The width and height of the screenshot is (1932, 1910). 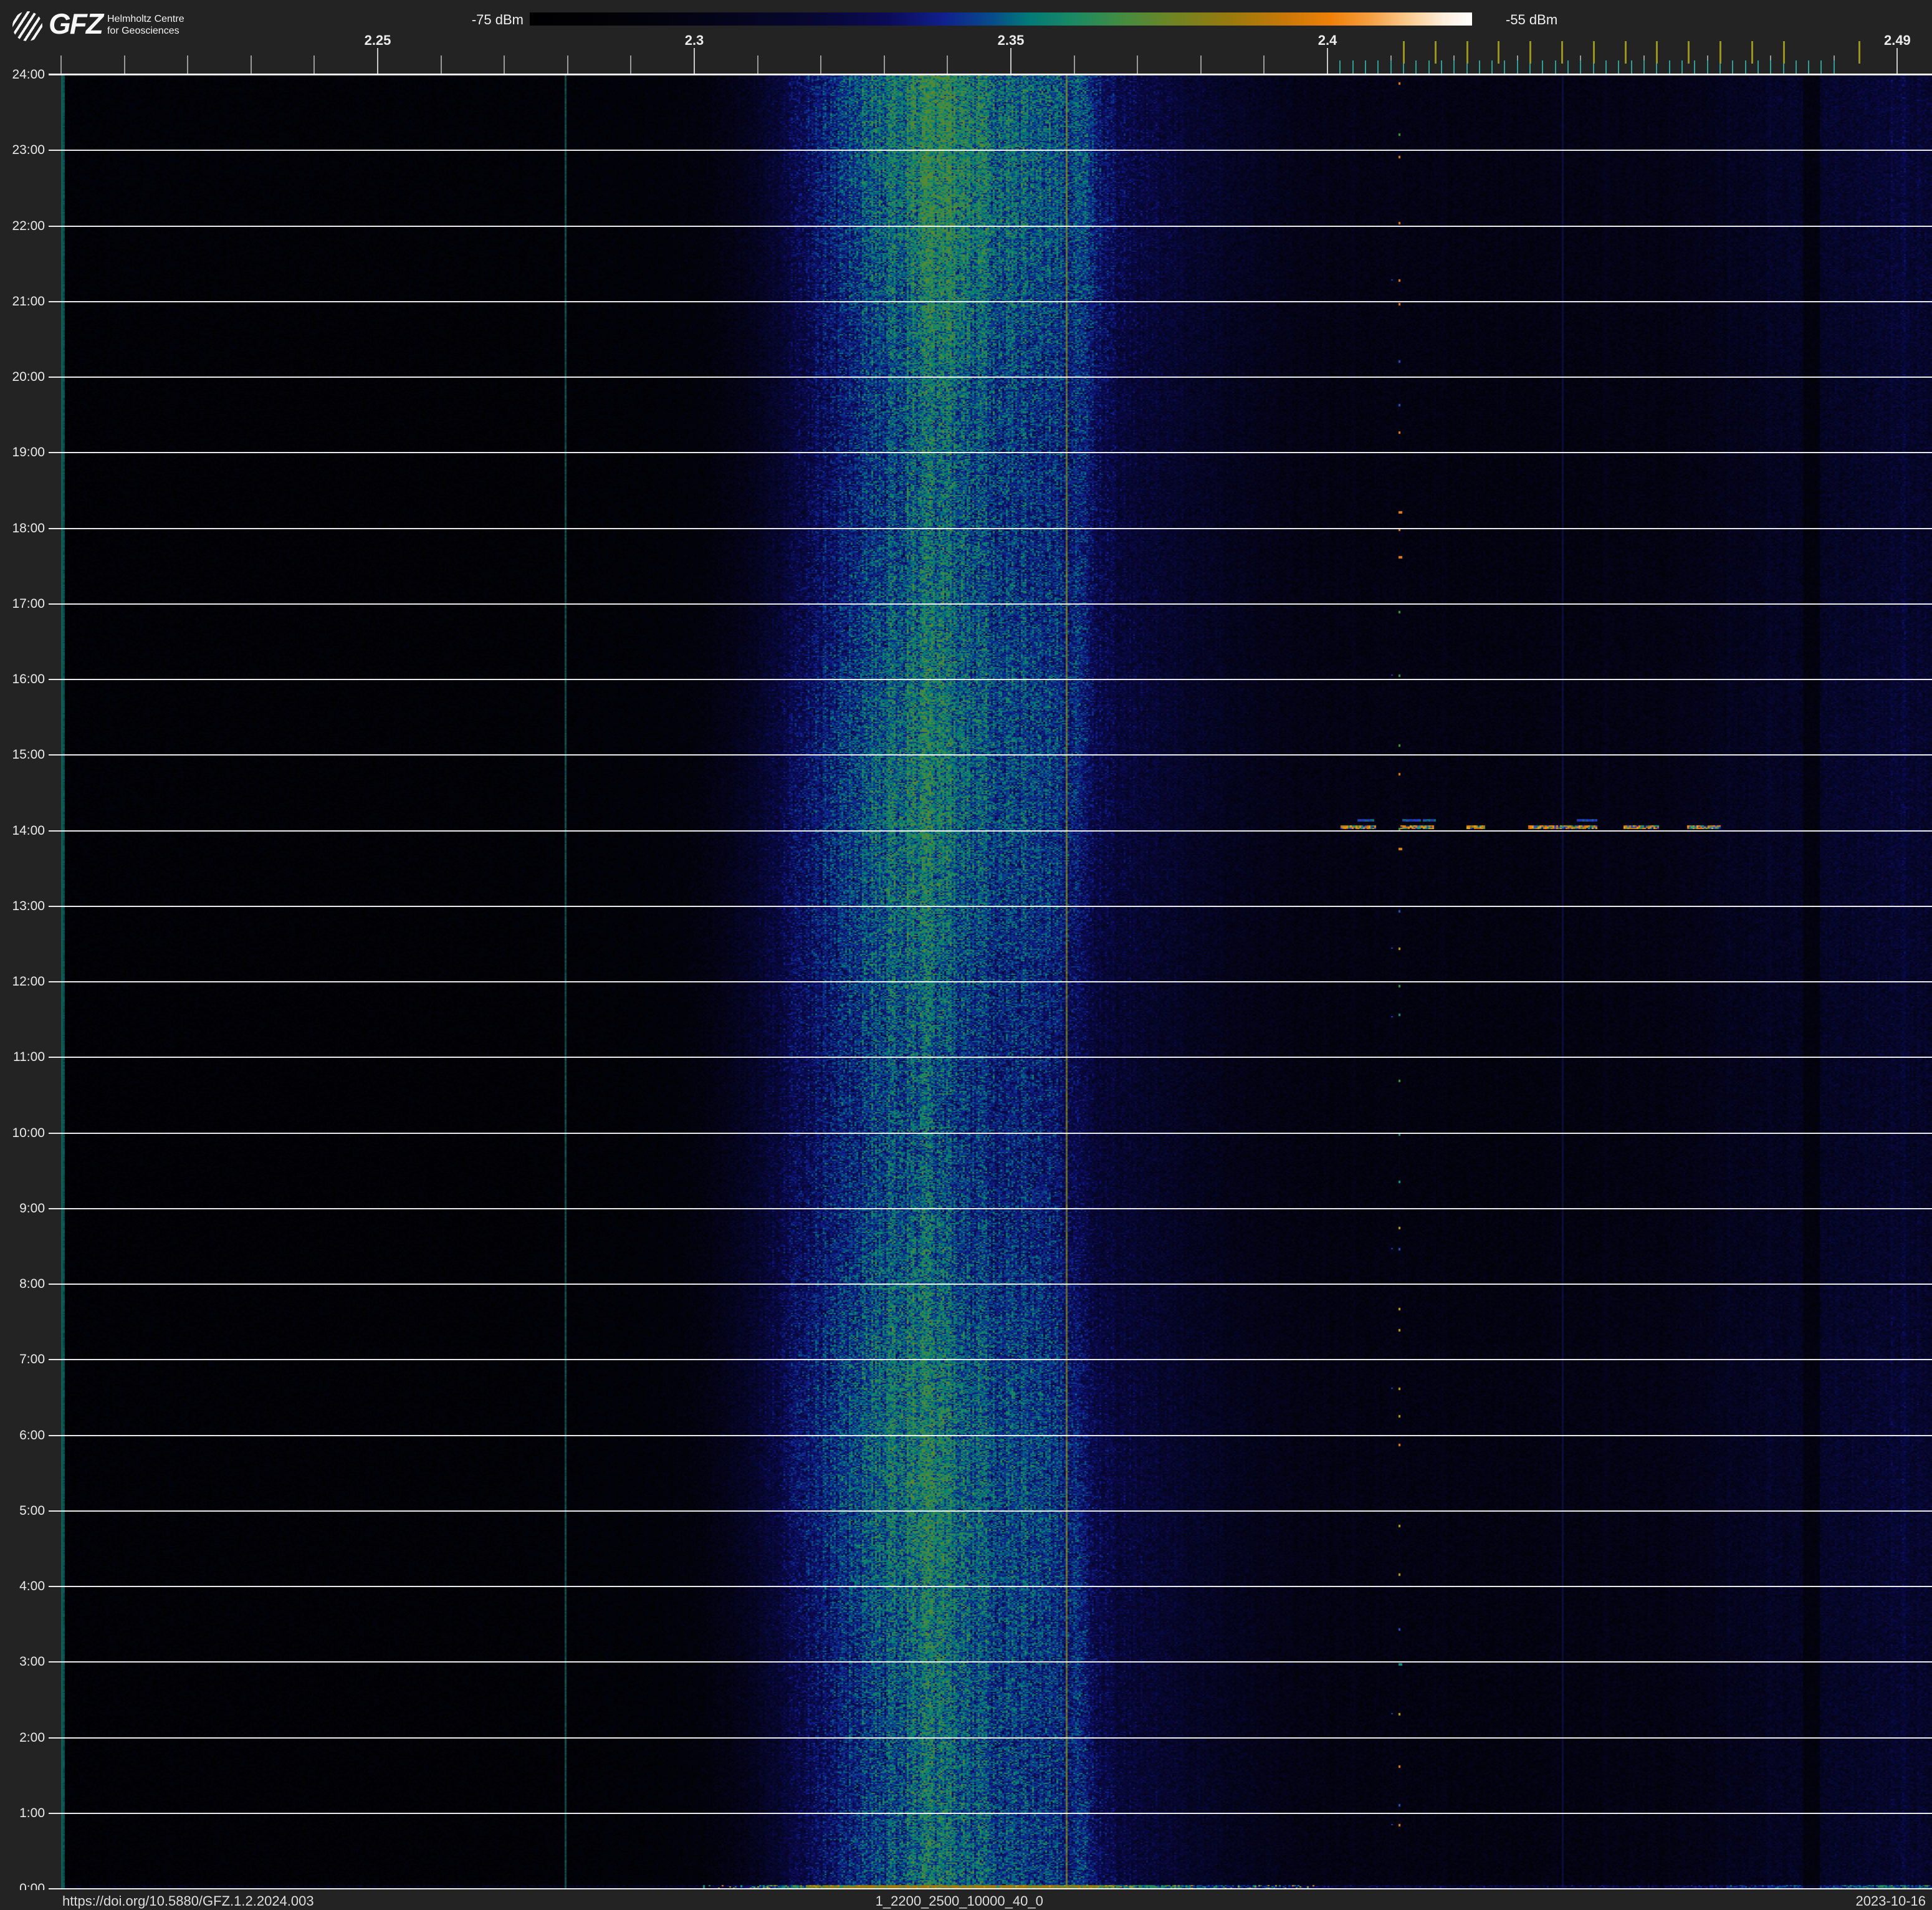 I want to click on time-tick-label: 6:00, so click(x=32, y=1435).